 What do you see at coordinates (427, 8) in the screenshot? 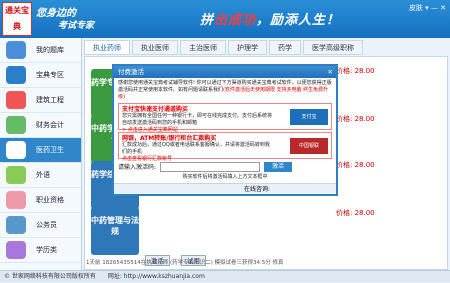
I see `window-controls: 皮肤 ▾ — ✕` at bounding box center [427, 8].